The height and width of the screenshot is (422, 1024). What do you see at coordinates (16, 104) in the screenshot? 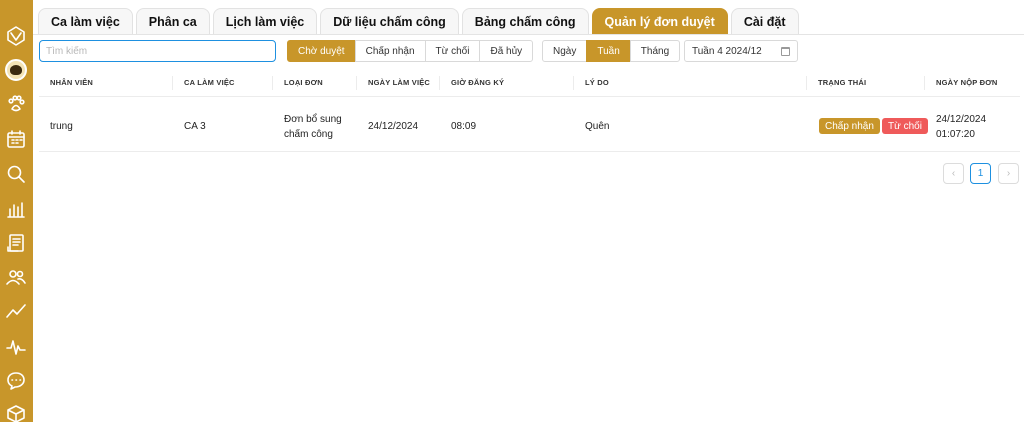
I see `paw-icon` at bounding box center [16, 104].